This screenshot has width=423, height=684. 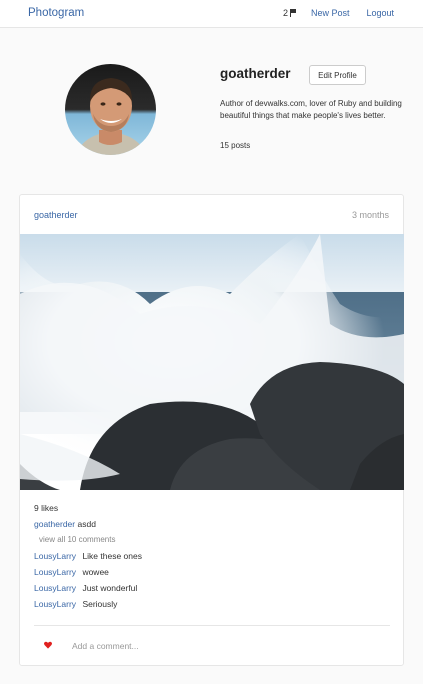 I want to click on caption-author-link: goatherder, so click(x=54, y=524).